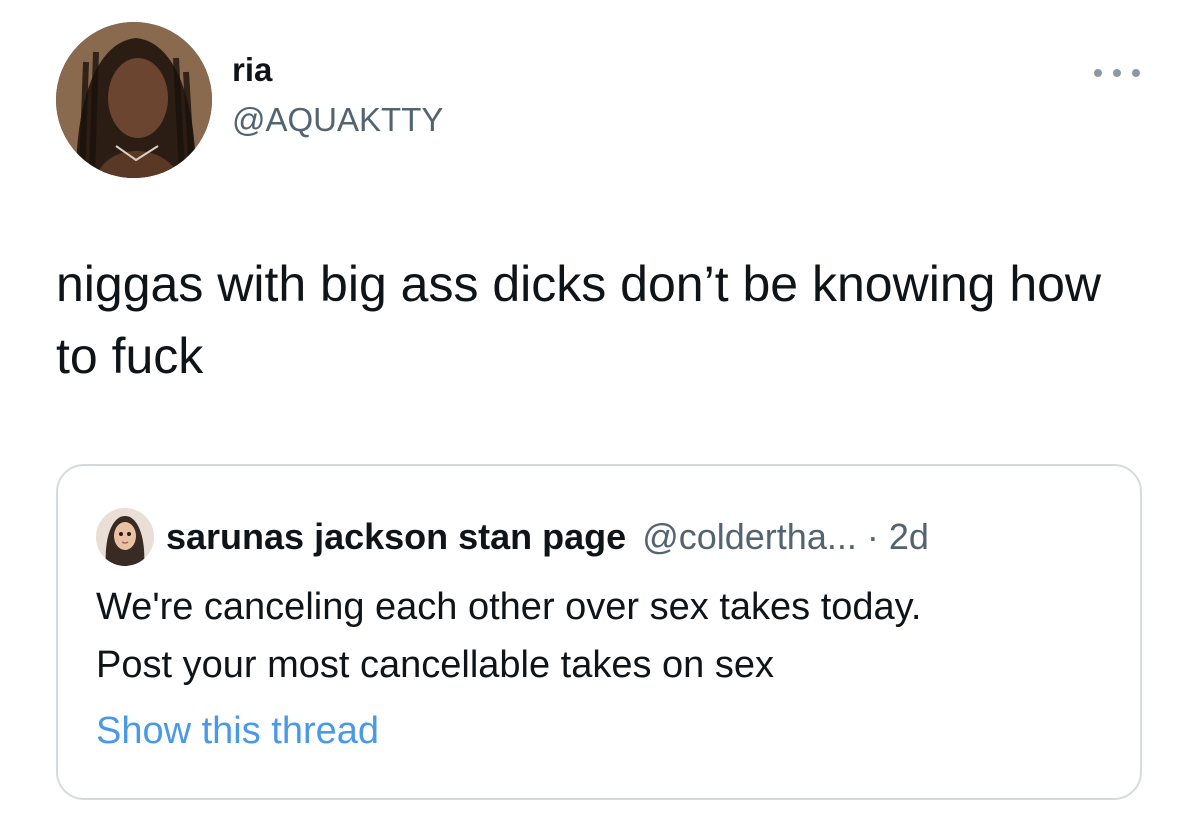 The height and width of the screenshot is (823, 1200). I want to click on show-thread-link: Show this thread, so click(237, 731).